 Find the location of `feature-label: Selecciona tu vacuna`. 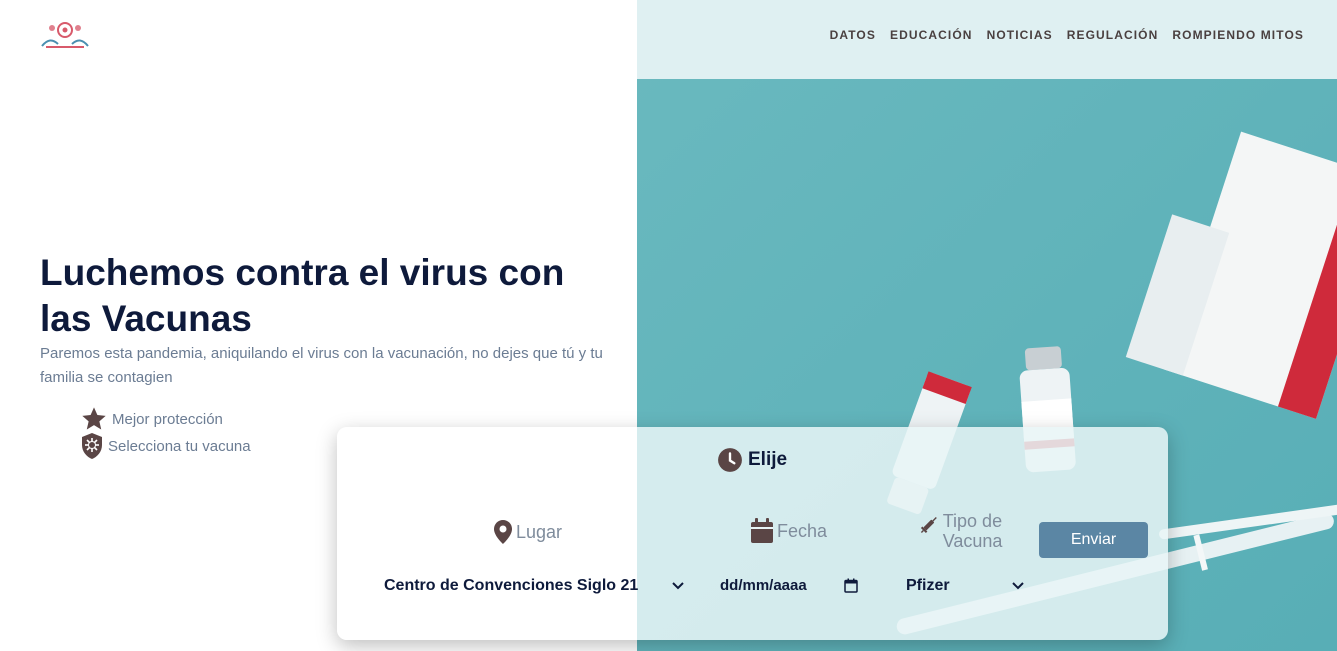

feature-label: Selecciona tu vacuna is located at coordinates (179, 446).